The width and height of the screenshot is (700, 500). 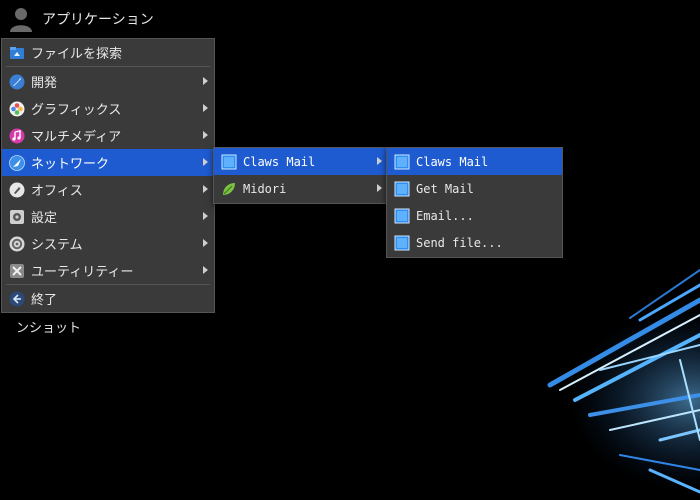 What do you see at coordinates (108, 66) in the screenshot?
I see `menu-separator` at bounding box center [108, 66].